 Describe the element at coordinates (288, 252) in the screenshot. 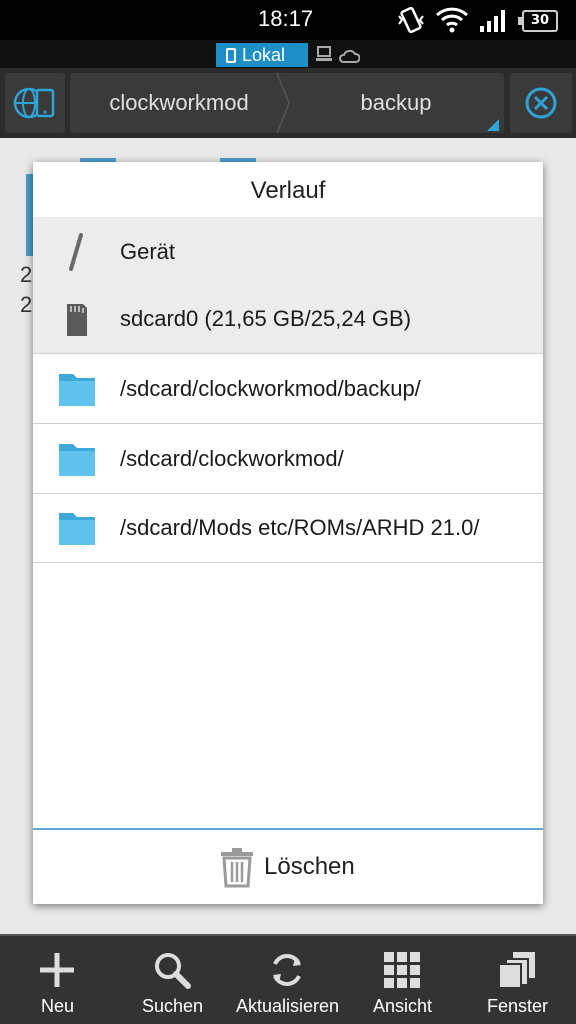

I see `history-item-device: Gerät` at that location.